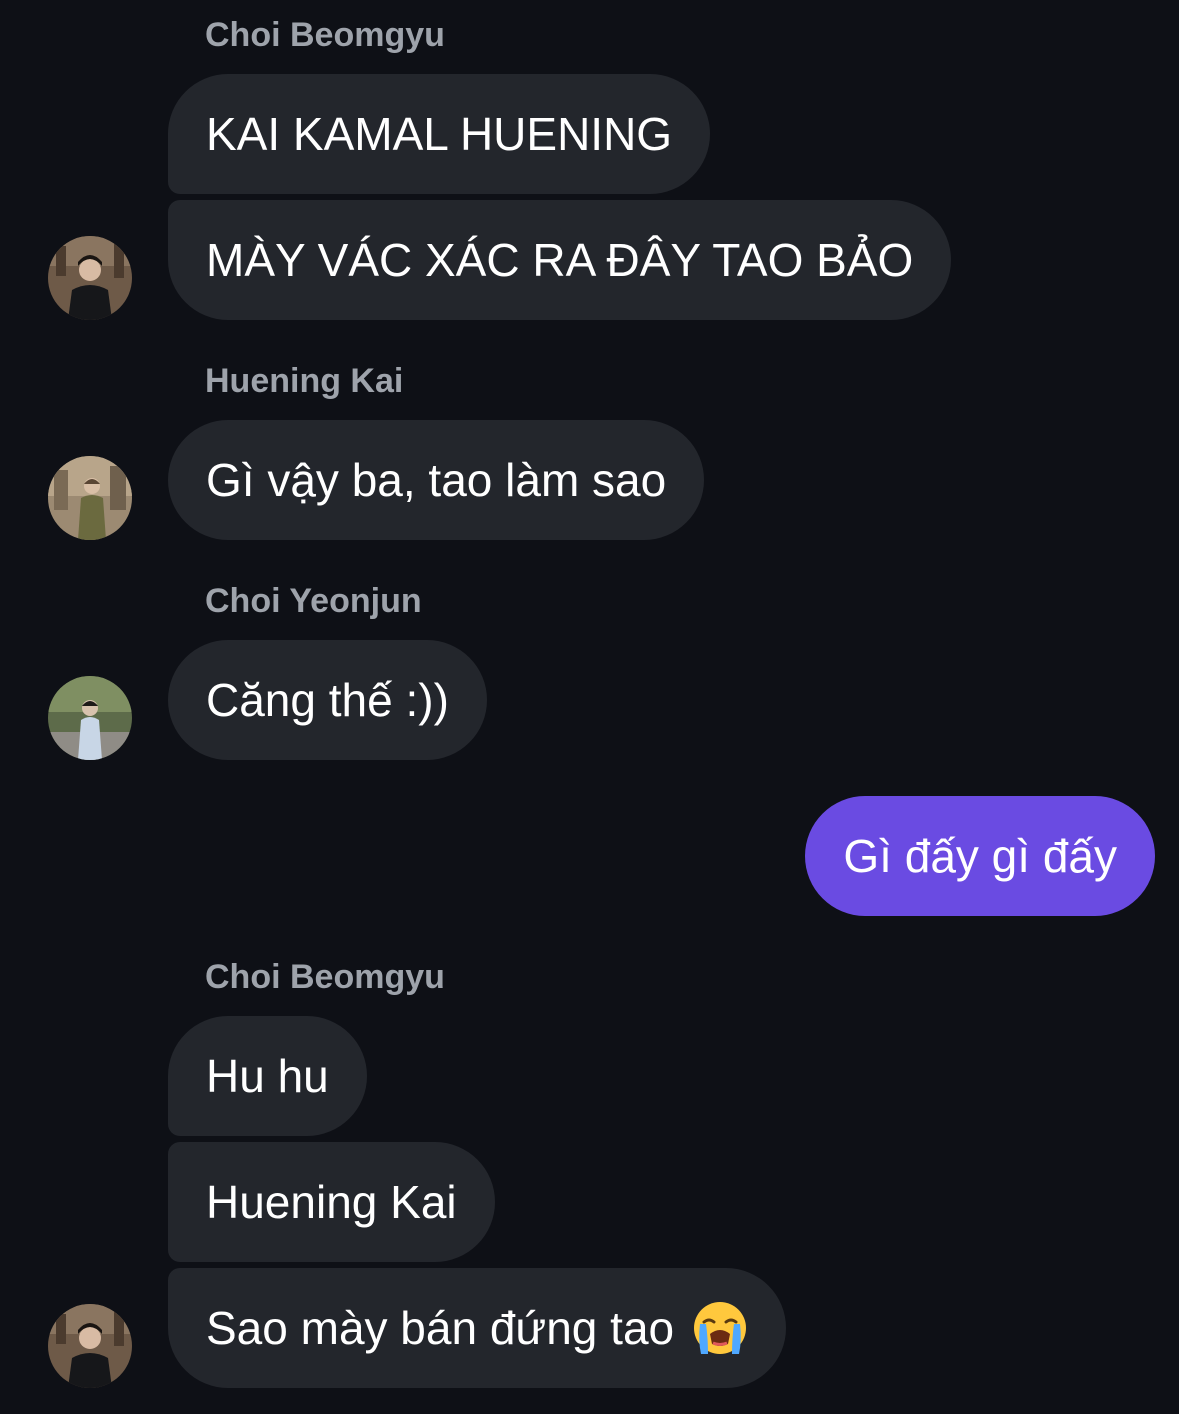 The image size is (1179, 1414). I want to click on message-bubble: Sao mày bán đứng tao, so click(477, 1328).